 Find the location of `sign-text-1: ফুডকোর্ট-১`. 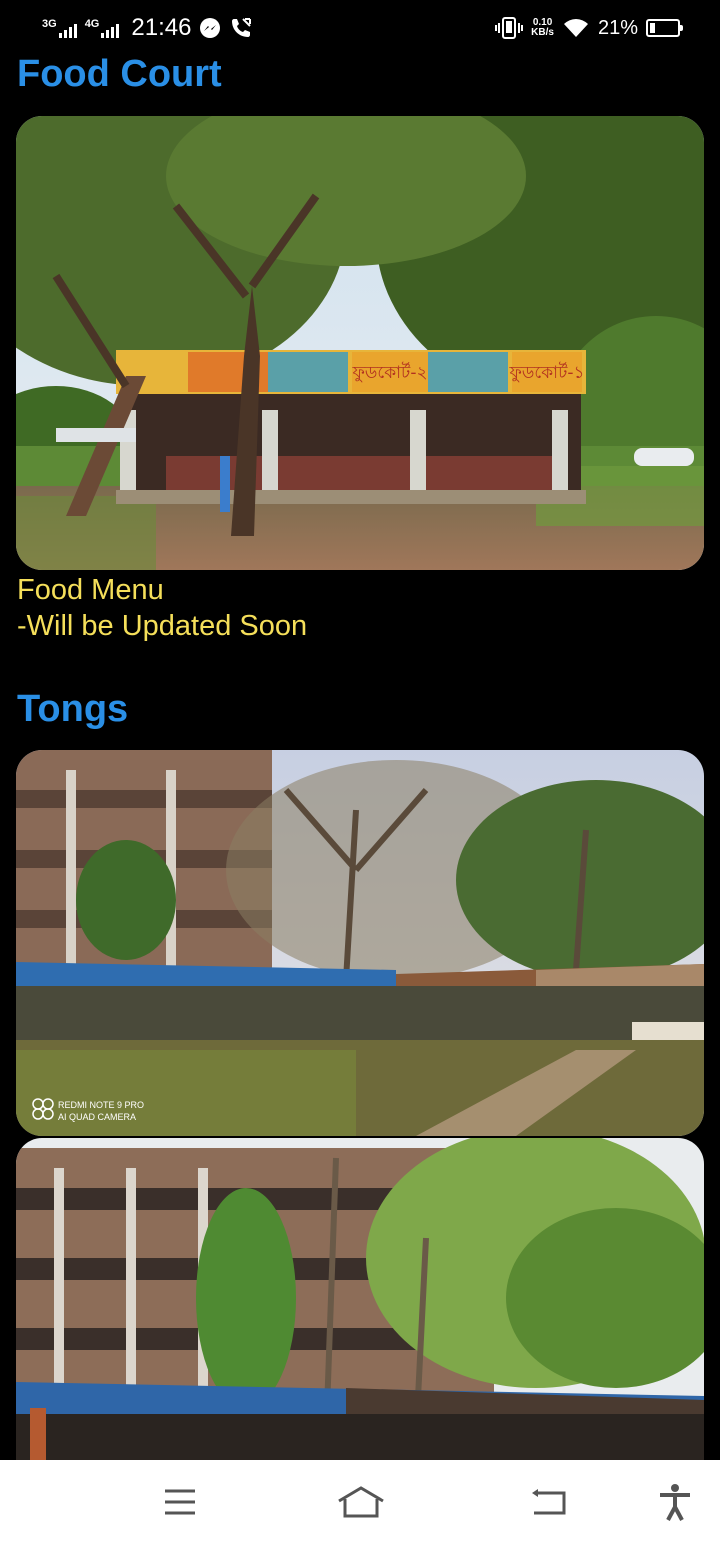

sign-text-1: ফুডকোর্ট-১ is located at coordinates (546, 372).